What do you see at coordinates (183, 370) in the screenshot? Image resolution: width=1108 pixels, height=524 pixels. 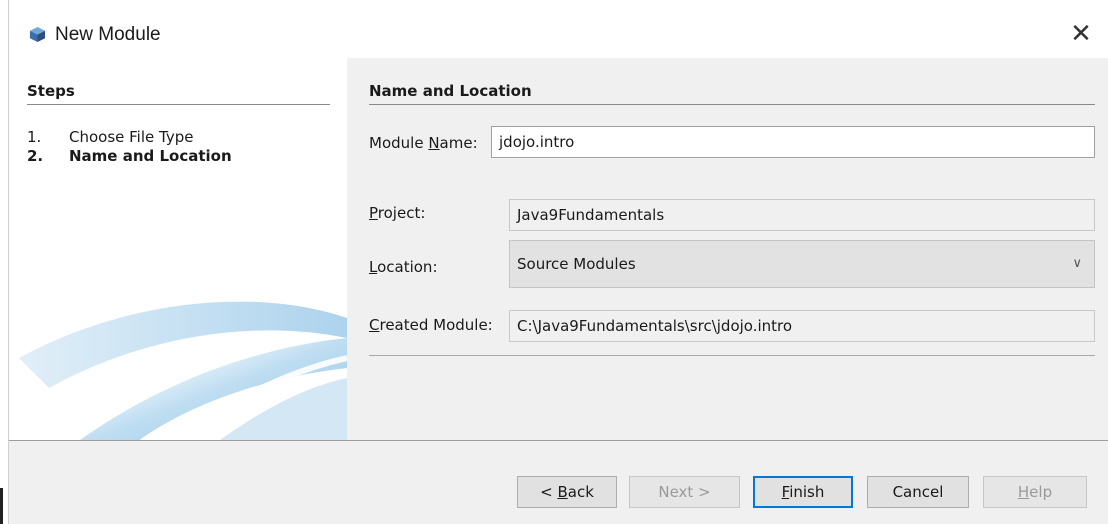 I see `wizard-decoration-graphic` at bounding box center [183, 370].